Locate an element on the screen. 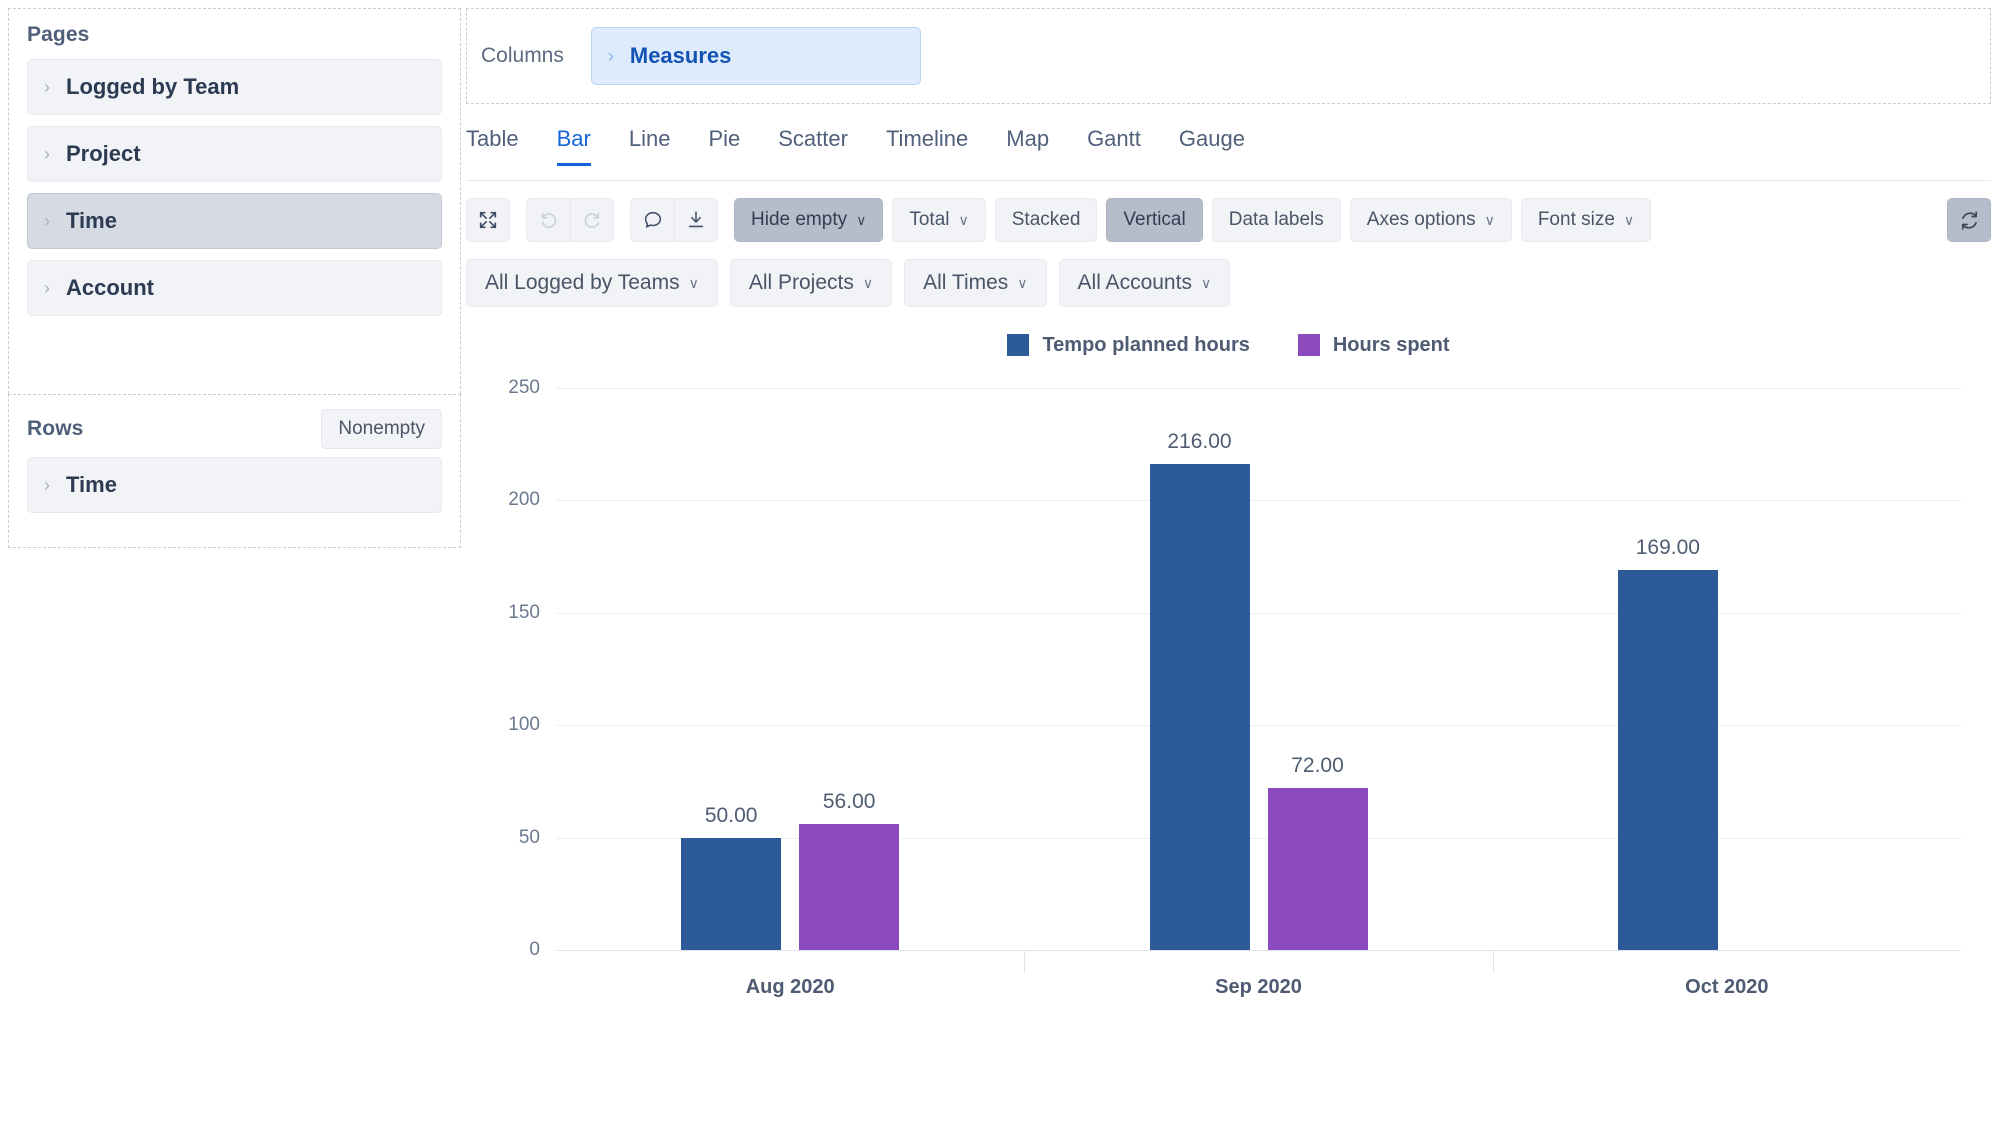 The image size is (1999, 1130). chart-legend: Tempo planned hours Hours spent is located at coordinates (1228, 345).